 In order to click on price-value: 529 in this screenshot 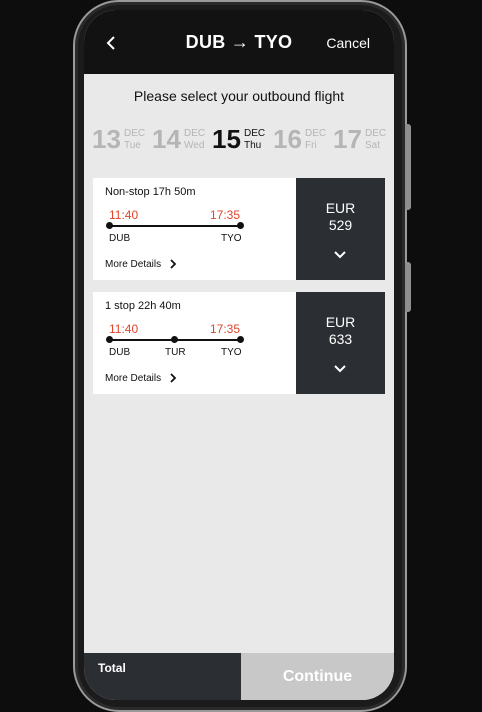, I will do `click(340, 225)`.